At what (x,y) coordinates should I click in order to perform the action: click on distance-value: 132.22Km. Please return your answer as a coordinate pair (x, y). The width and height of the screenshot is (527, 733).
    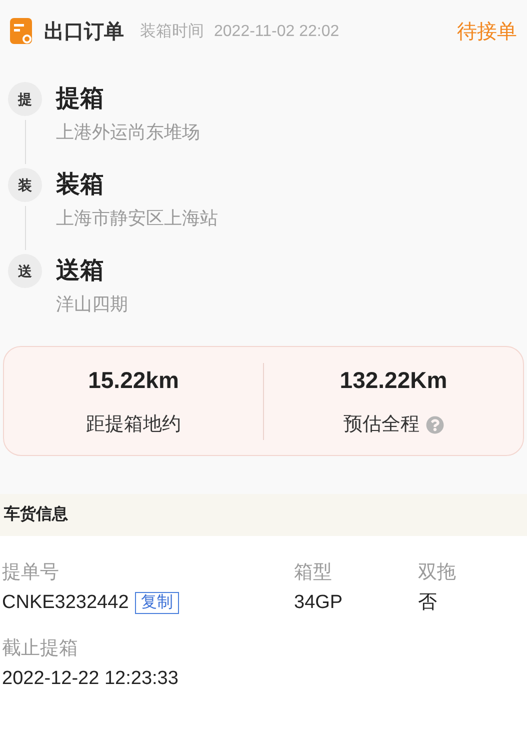
    Looking at the image, I should click on (394, 380).